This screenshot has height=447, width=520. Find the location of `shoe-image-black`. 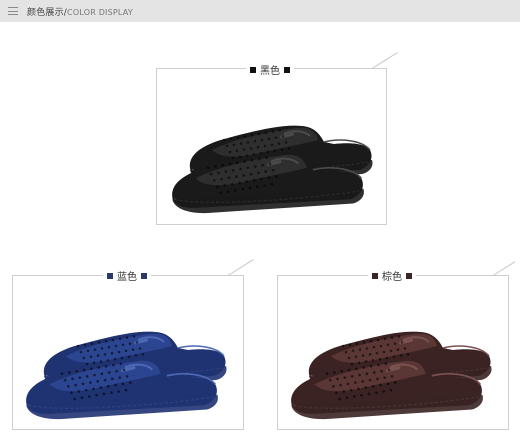

shoe-image-black is located at coordinates (273, 159).